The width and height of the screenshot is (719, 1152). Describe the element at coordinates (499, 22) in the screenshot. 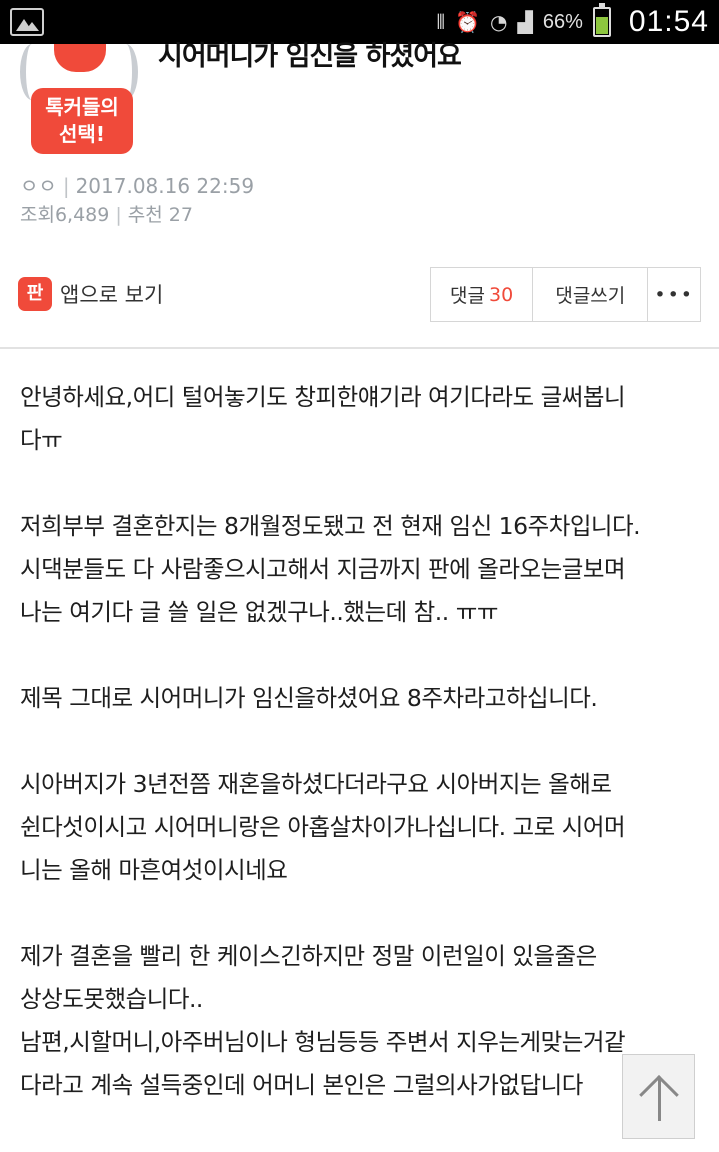

I see `wifi-icon: ◔` at that location.